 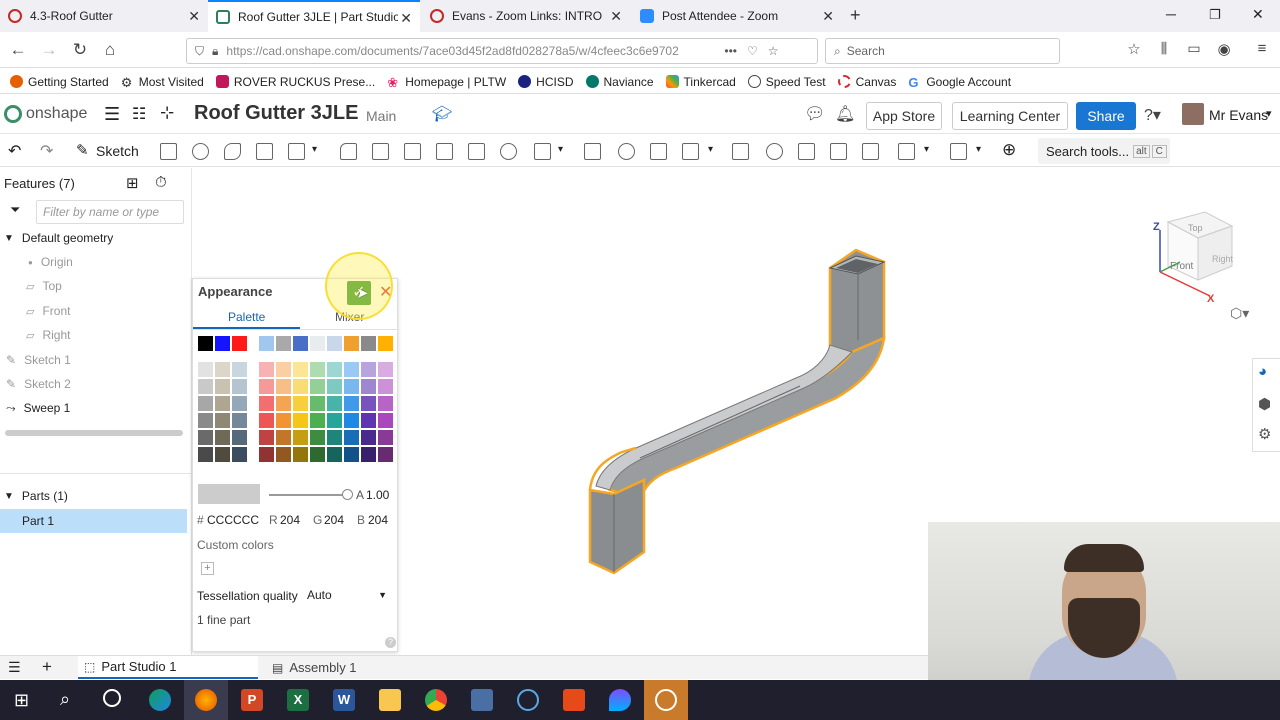 What do you see at coordinates (14, 667) in the screenshot?
I see `tab-manager-icon: ☰` at bounding box center [14, 667].